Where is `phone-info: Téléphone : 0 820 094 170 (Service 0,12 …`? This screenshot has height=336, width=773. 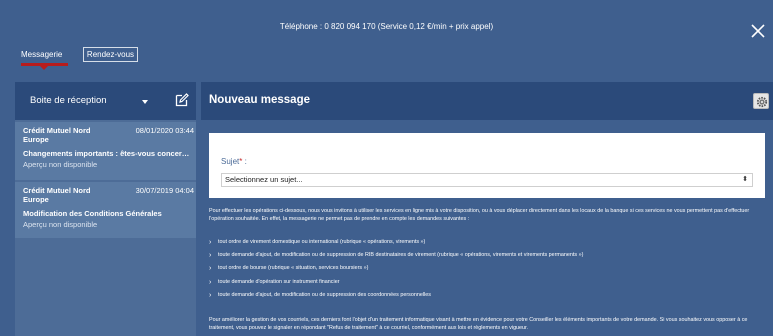 phone-info: Téléphone : 0 820 094 170 (Service 0,12 … is located at coordinates (386, 26).